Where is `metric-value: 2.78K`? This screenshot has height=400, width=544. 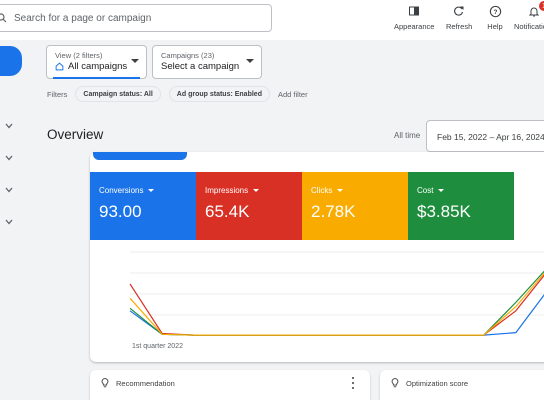 metric-value: 2.78K is located at coordinates (333, 211).